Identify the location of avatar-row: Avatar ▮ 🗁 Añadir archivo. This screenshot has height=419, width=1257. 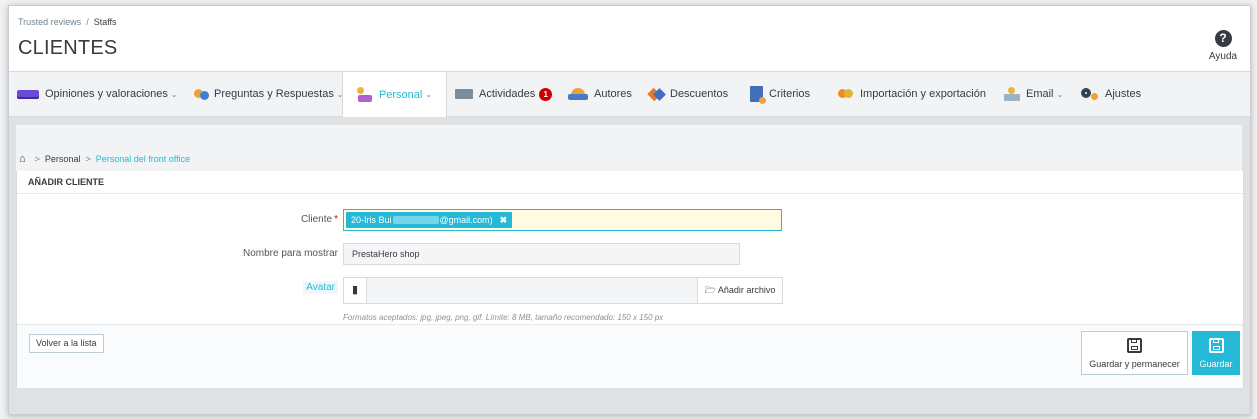
(630, 290).